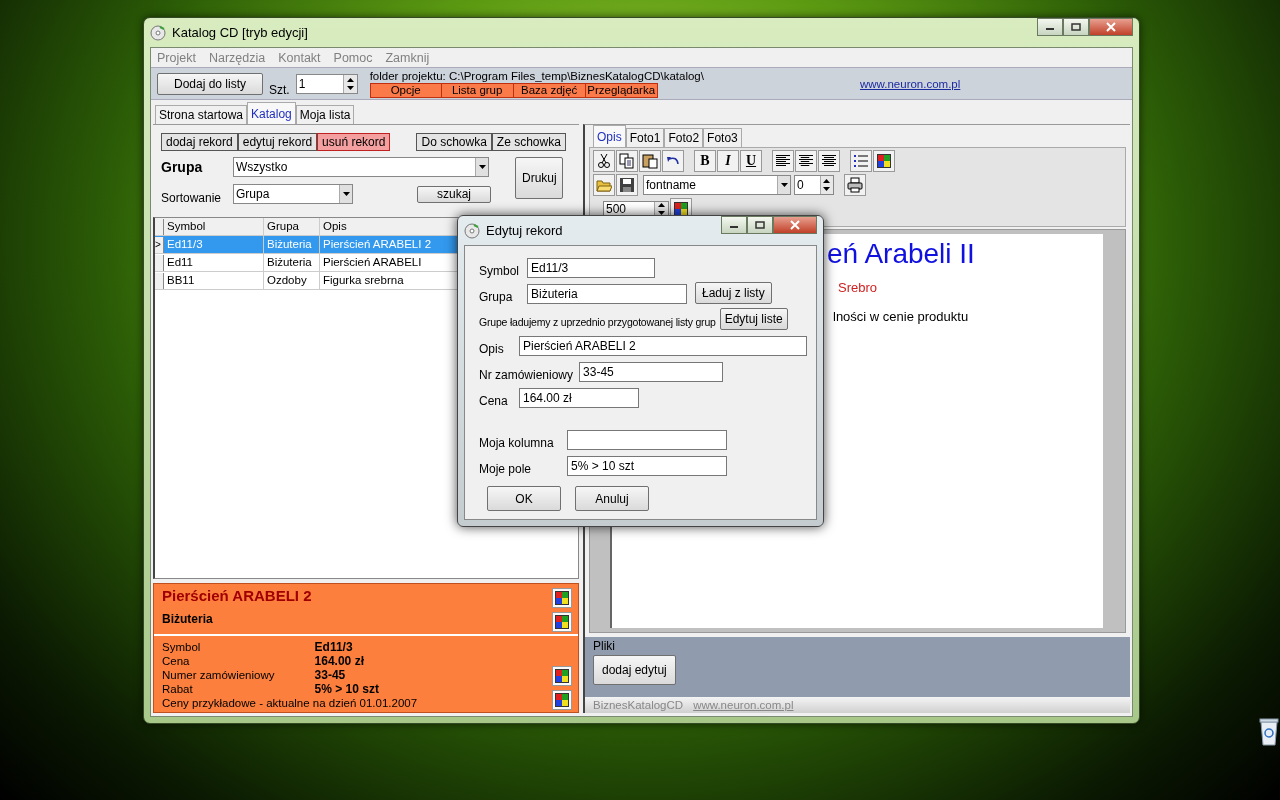 The image size is (1280, 800). I want to click on group-dropdown: Wszystko, so click(361, 167).